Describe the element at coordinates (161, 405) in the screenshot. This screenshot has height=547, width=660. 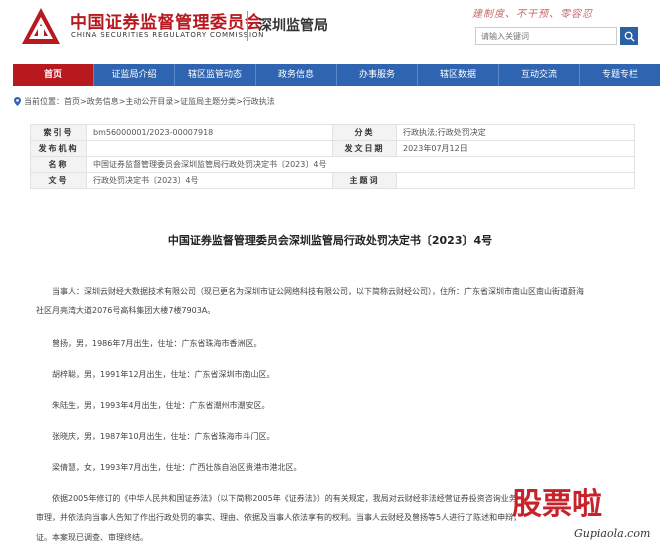
I see `paragraph: 朱陆生，男，1993年4月出生，住址：广东省潮州市潮安区。` at that location.